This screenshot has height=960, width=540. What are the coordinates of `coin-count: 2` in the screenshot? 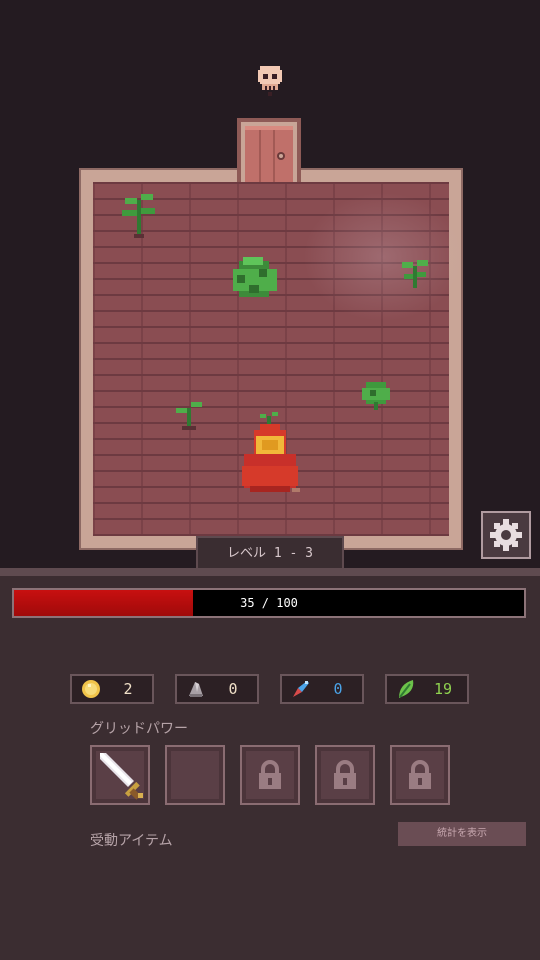 It's located at (128, 689).